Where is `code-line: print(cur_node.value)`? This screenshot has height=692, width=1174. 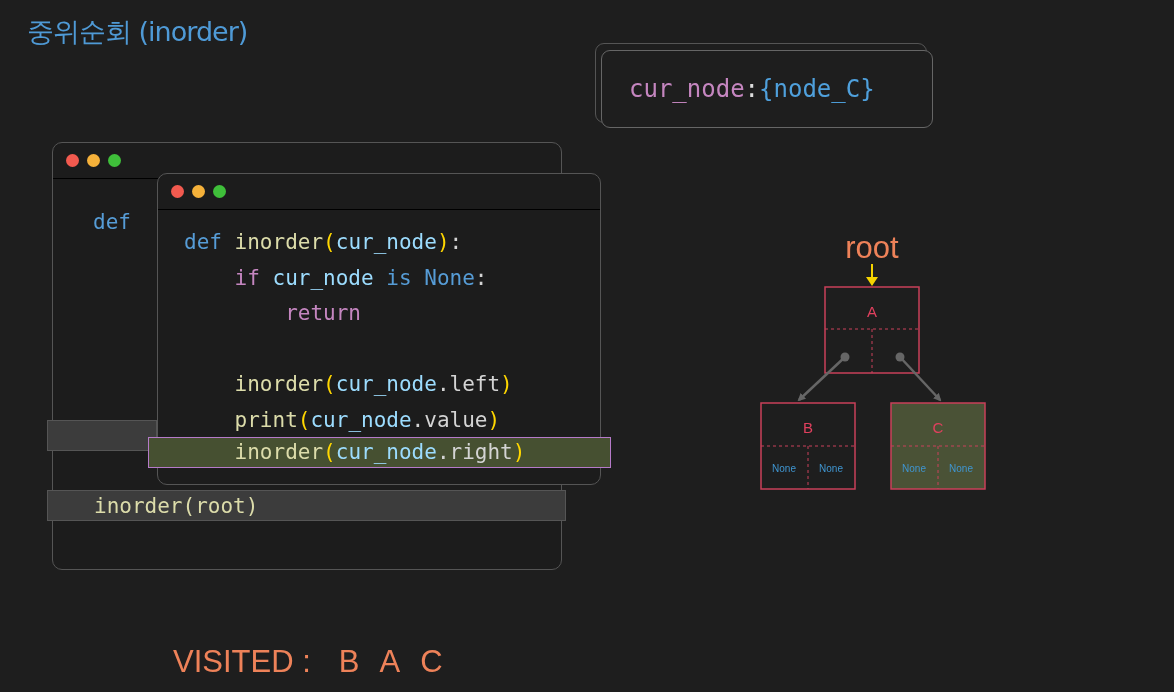 code-line: print(cur_node.value) is located at coordinates (367, 420).